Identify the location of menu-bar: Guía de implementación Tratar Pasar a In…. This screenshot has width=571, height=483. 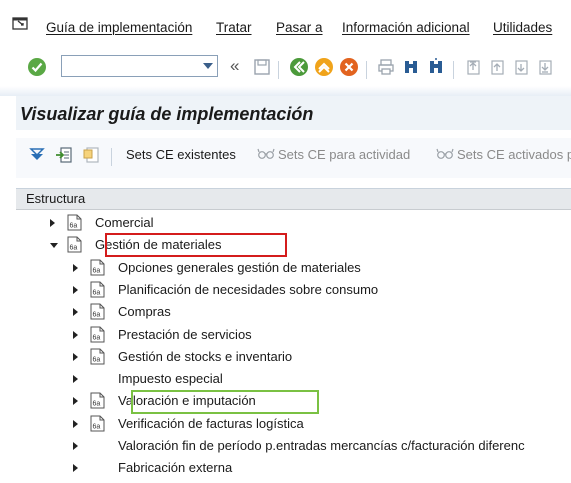
(285, 25).